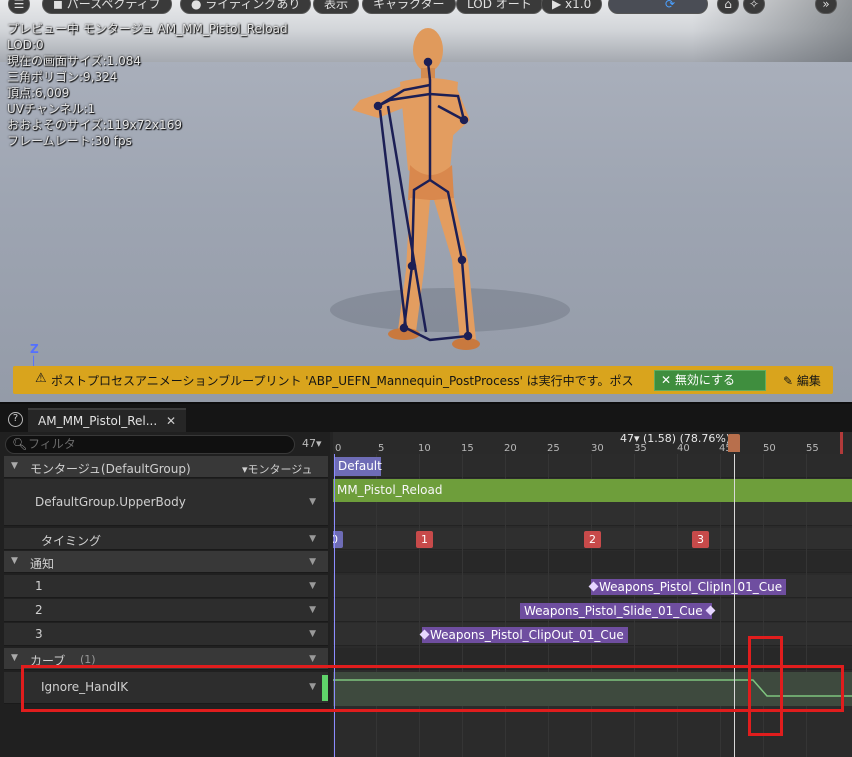  I want to click on notify-slide: Weapons_Pistol_Slide_01_Cue, so click(618, 611).